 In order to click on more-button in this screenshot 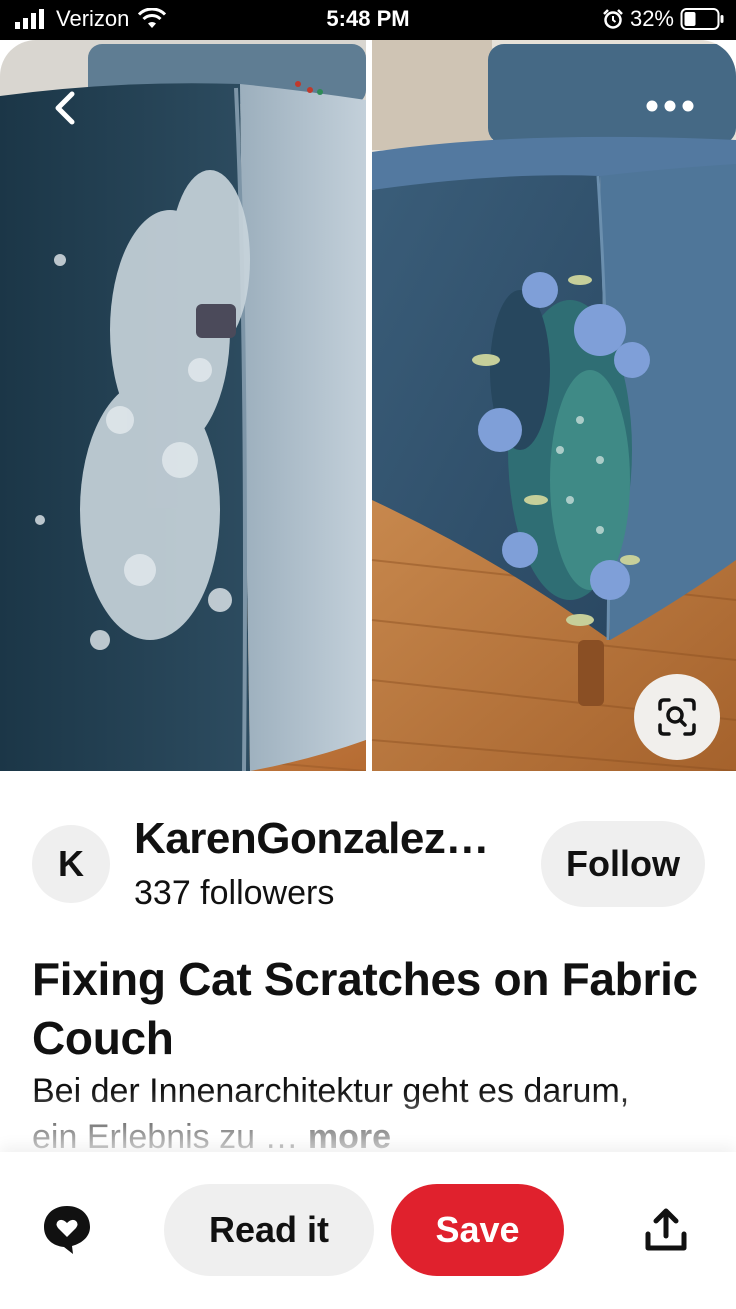, I will do `click(670, 106)`.